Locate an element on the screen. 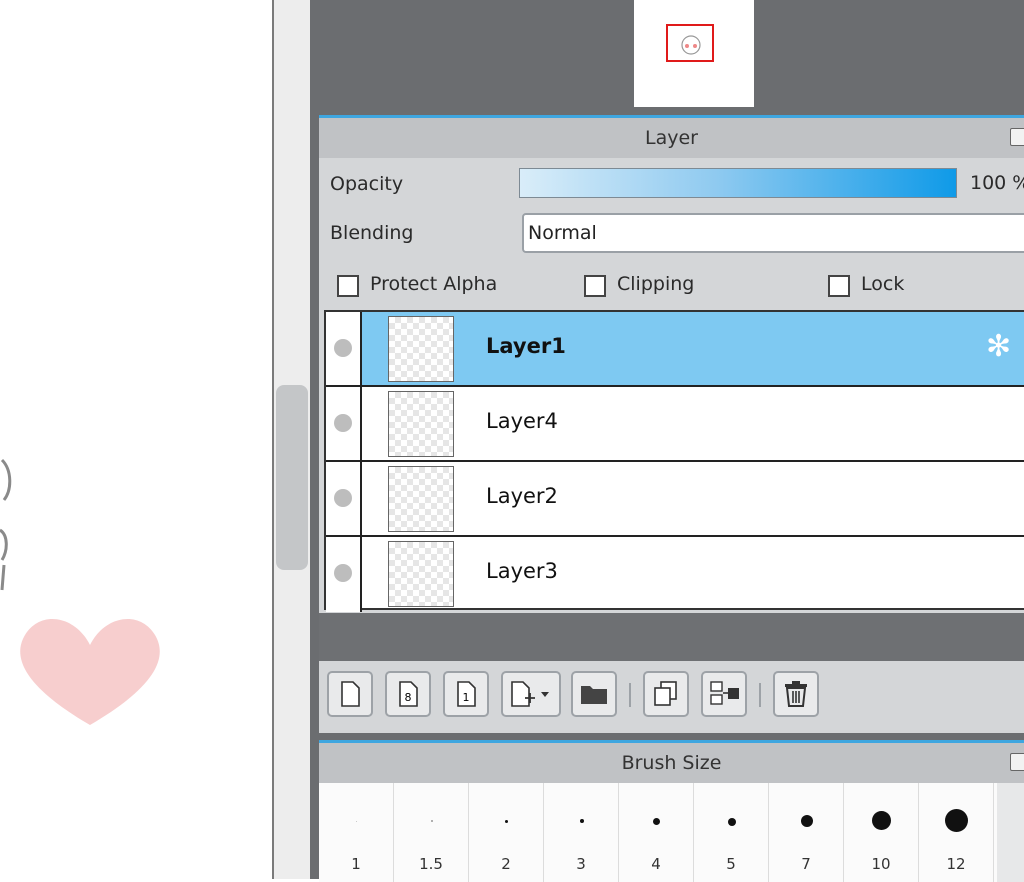 Image resolution: width=1024 pixels, height=882 pixels. opacity-label: Opacity is located at coordinates (367, 184).